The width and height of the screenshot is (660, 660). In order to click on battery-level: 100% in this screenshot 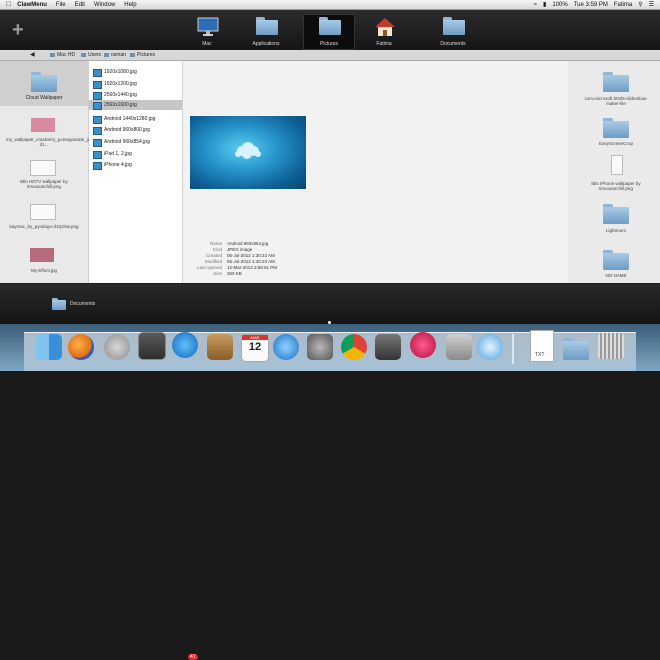, I will do `click(559, 5)`.